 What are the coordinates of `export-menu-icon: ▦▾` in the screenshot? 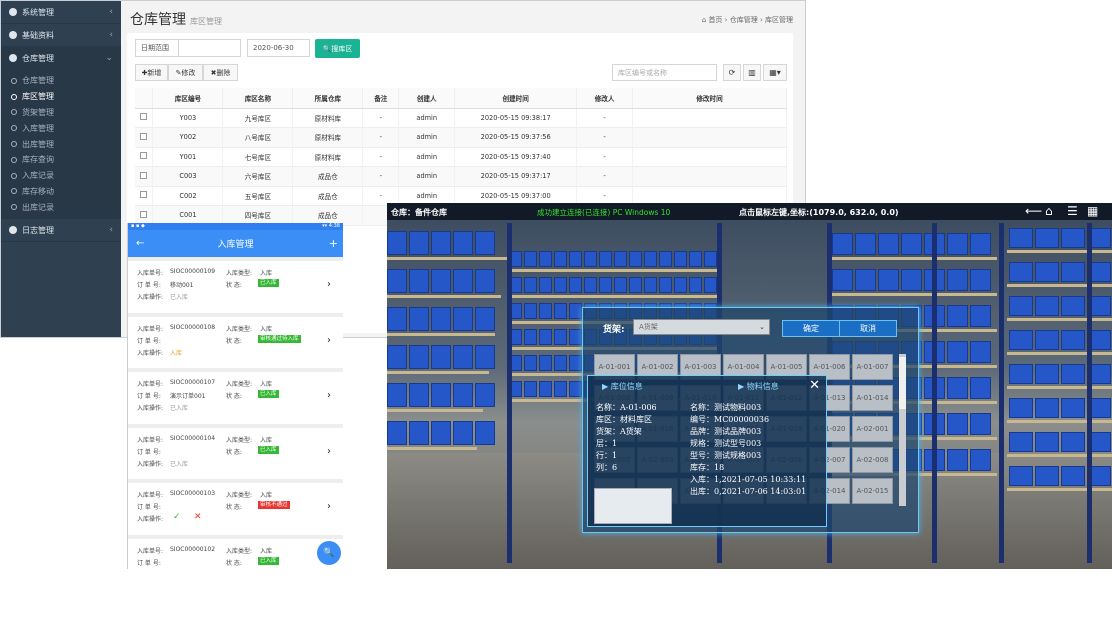 It's located at (775, 72).